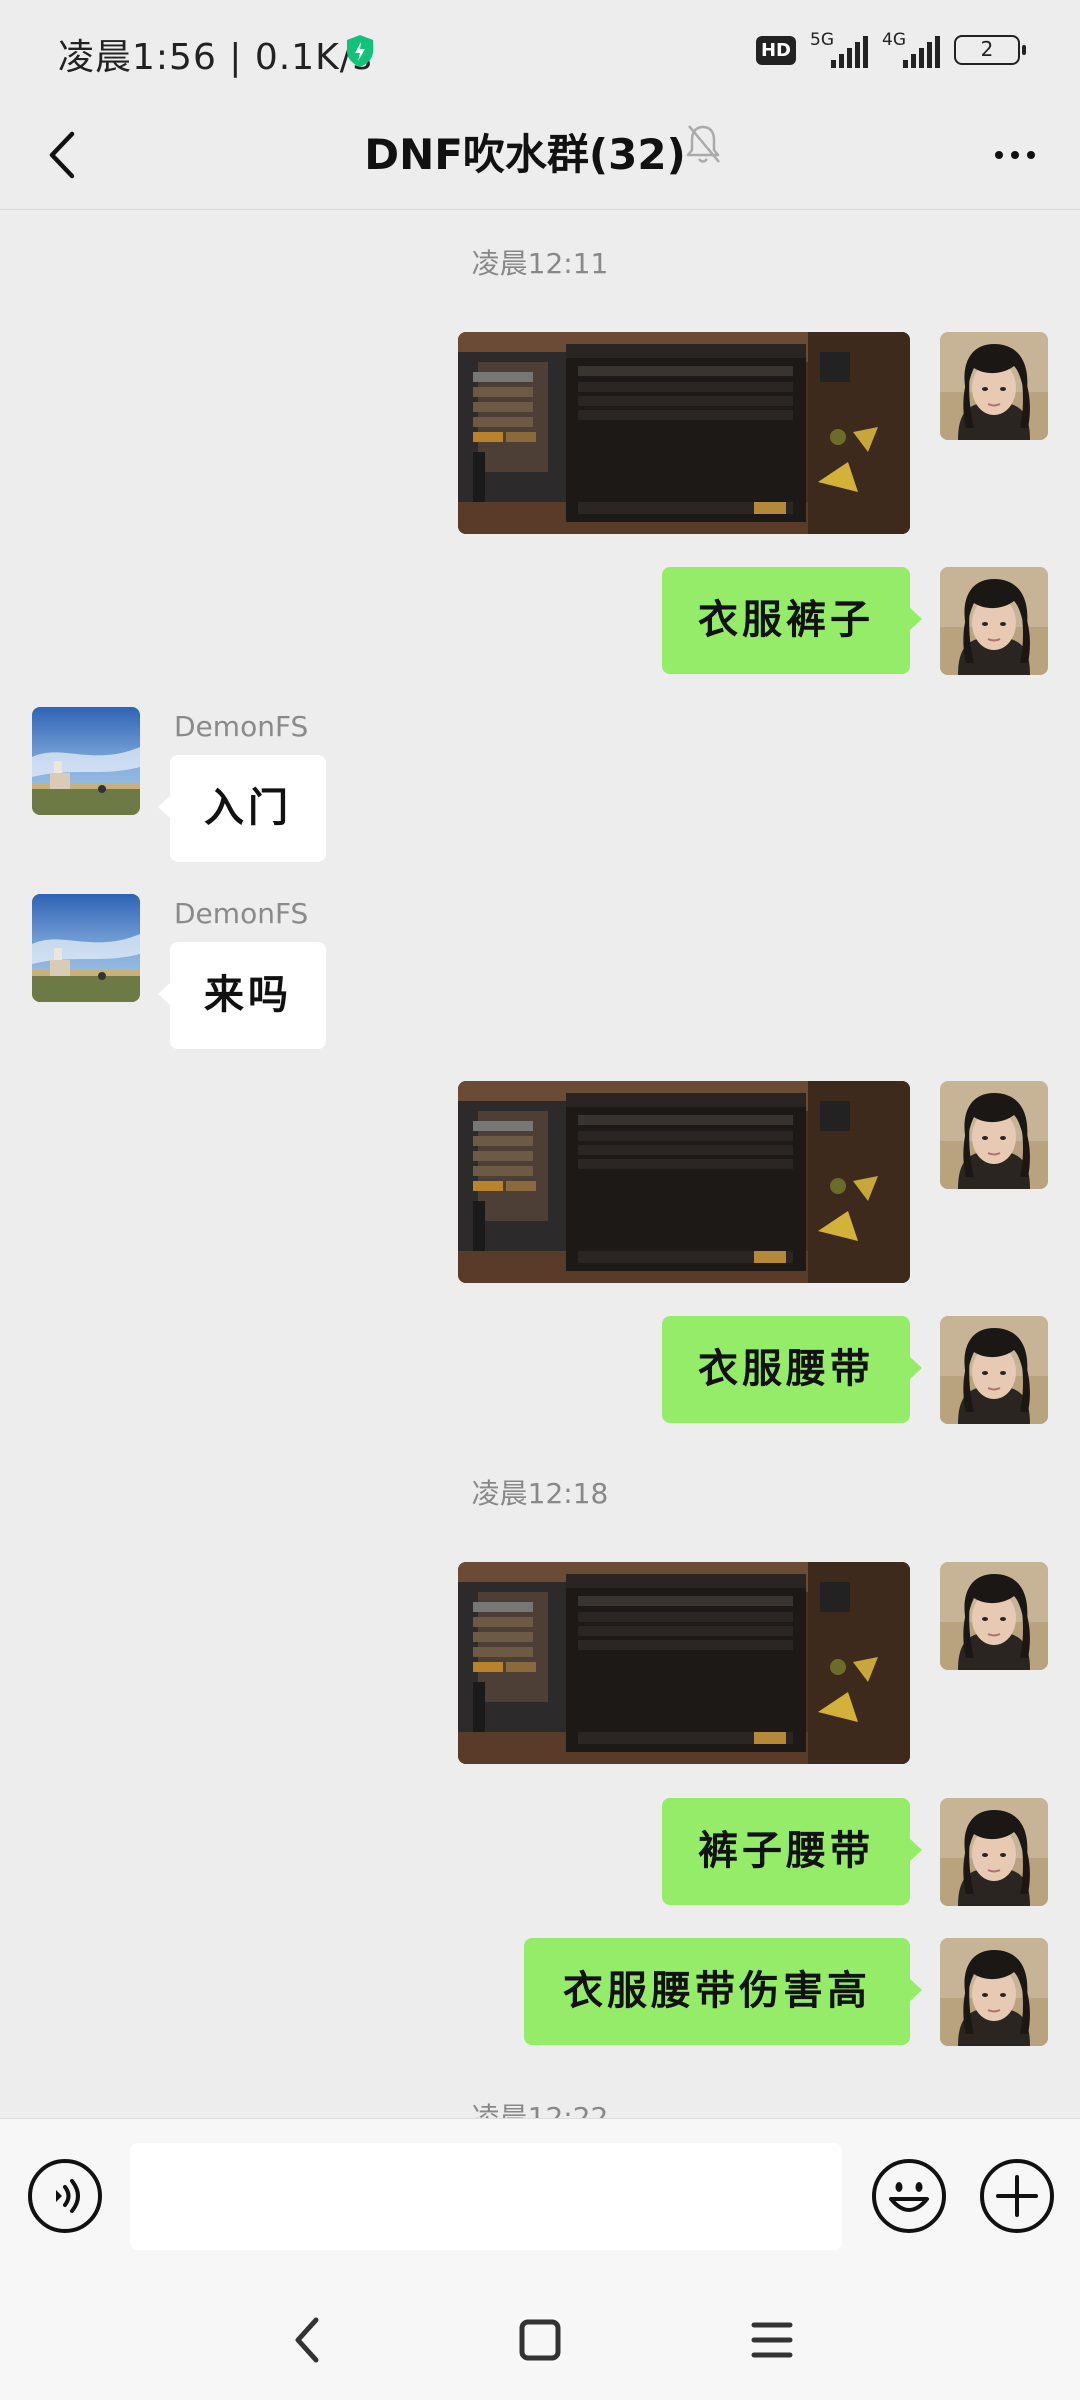 This screenshot has width=1080, height=2400. I want to click on message-timestamp: 凌晨12:22, so click(540, 2109).